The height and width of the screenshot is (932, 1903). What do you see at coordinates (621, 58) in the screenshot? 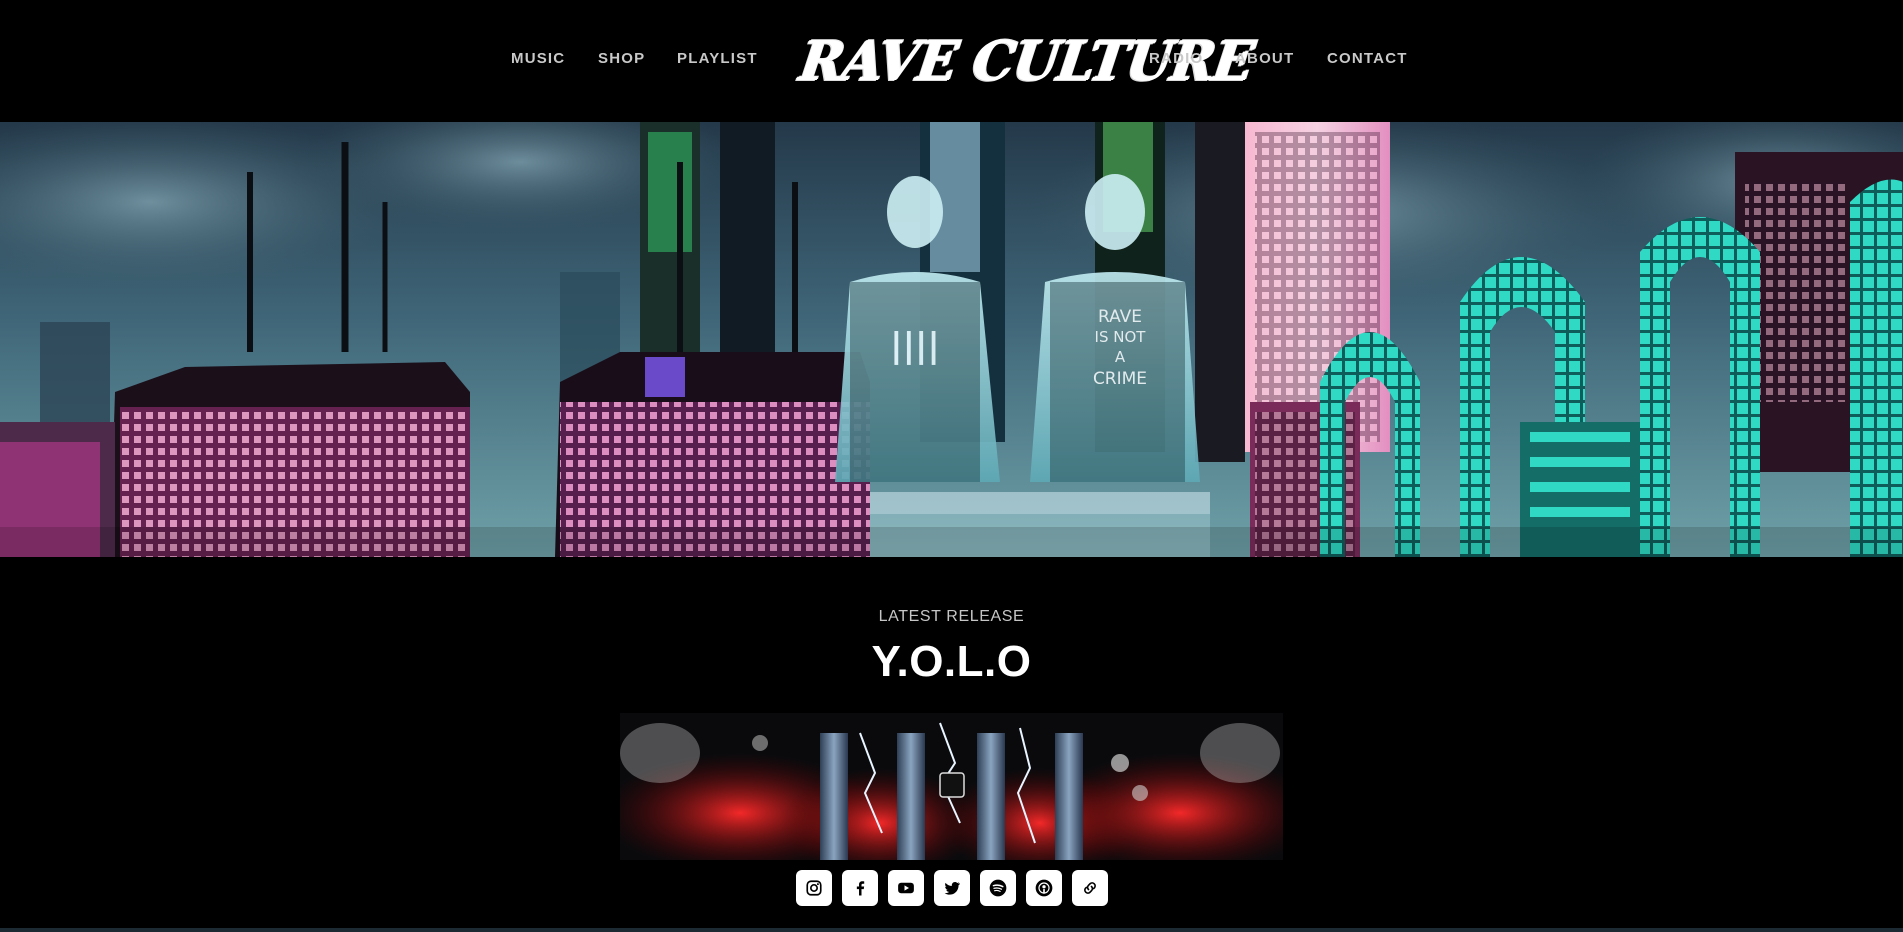
I see `nav-shop: SHOP` at bounding box center [621, 58].